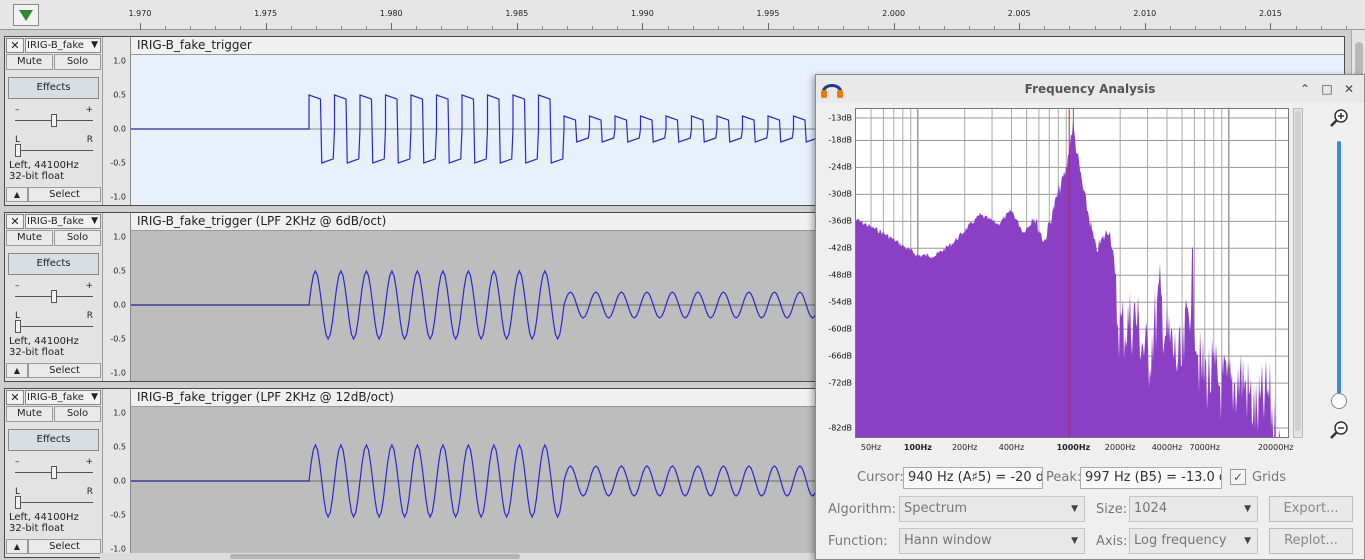  I want to click on amplitude-label: -0.5, so click(118, 163).